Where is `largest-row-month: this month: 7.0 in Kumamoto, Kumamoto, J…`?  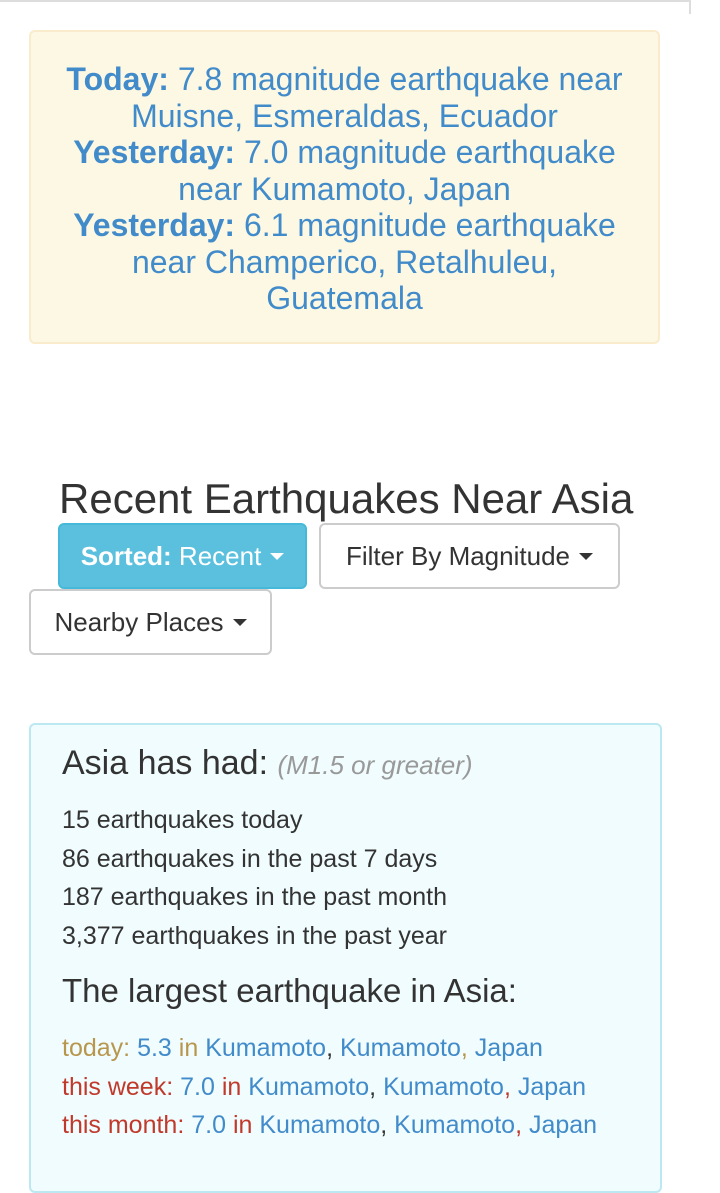
largest-row-month: this month: 7.0 in Kumamoto, Kumamoto, J… is located at coordinates (352, 1125).